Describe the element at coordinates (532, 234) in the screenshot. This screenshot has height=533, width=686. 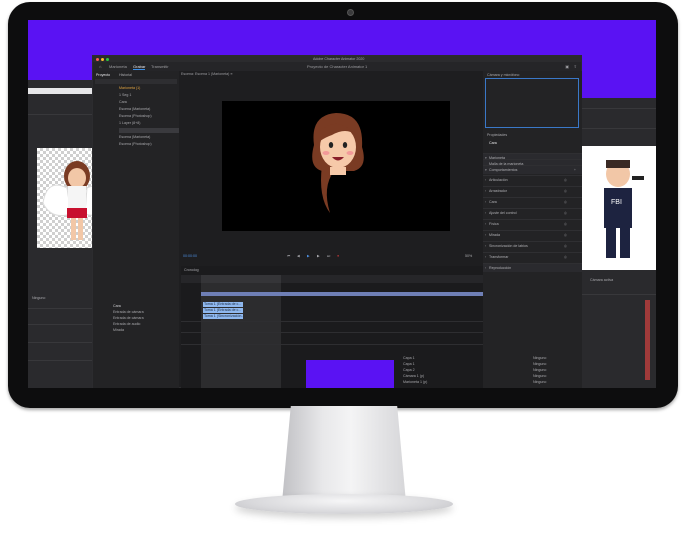
I see `behavior-mirada: › Mirada ◎` at that location.